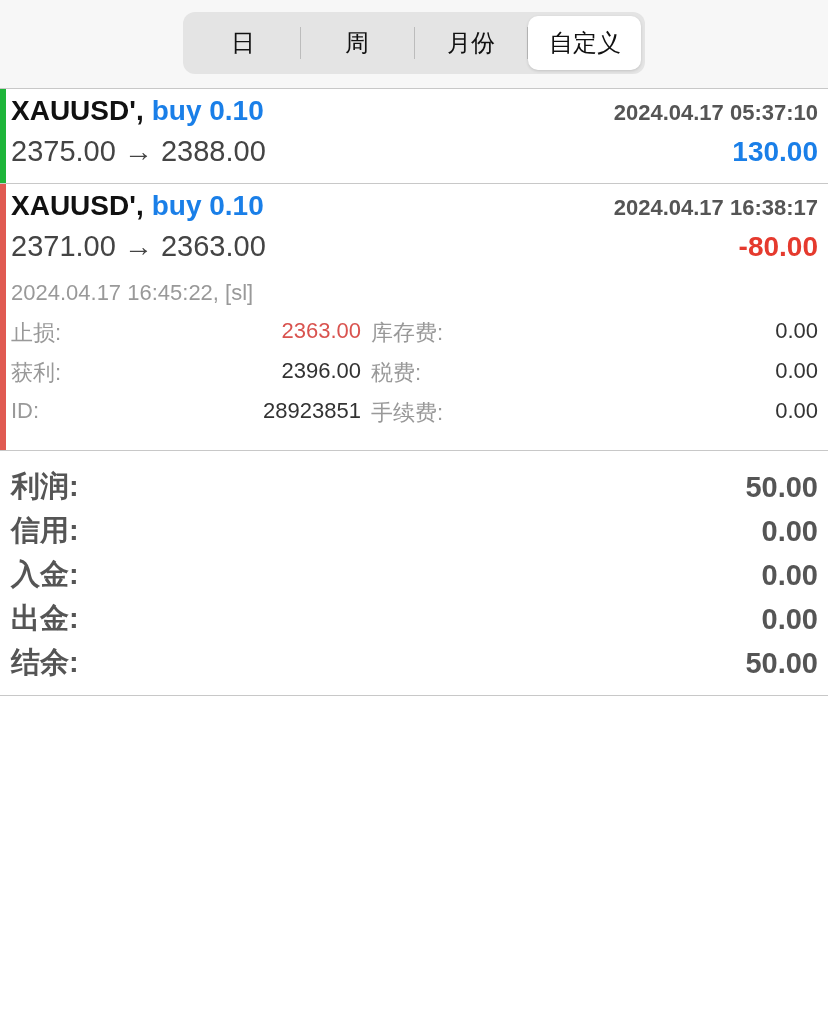 This screenshot has width=828, height=1022. What do you see at coordinates (138, 246) in the screenshot?
I see `price-range: 2371.00 → 2363.00` at bounding box center [138, 246].